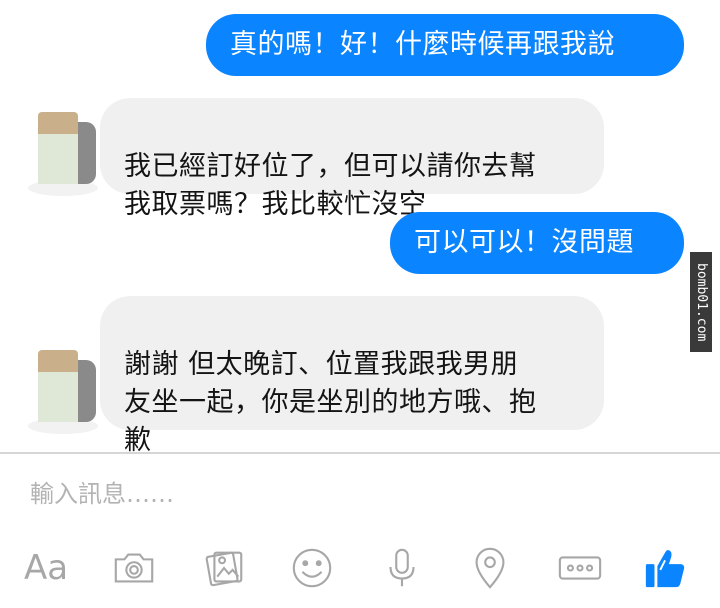  I want to click on microphone-icon, so click(402, 567).